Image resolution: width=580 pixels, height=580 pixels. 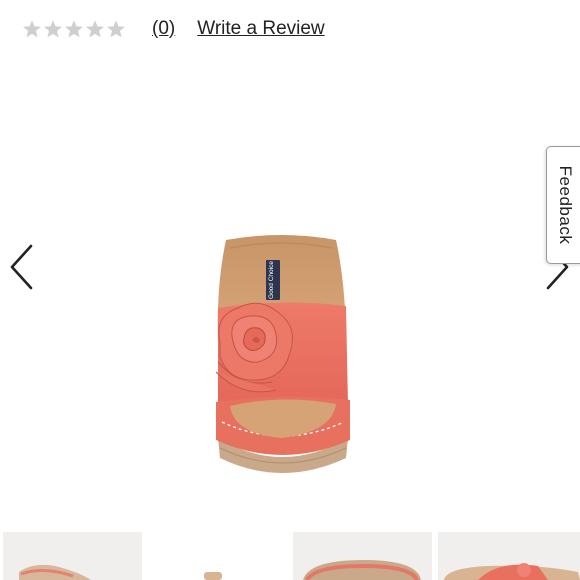 I want to click on rating-stars, so click(x=74, y=29).